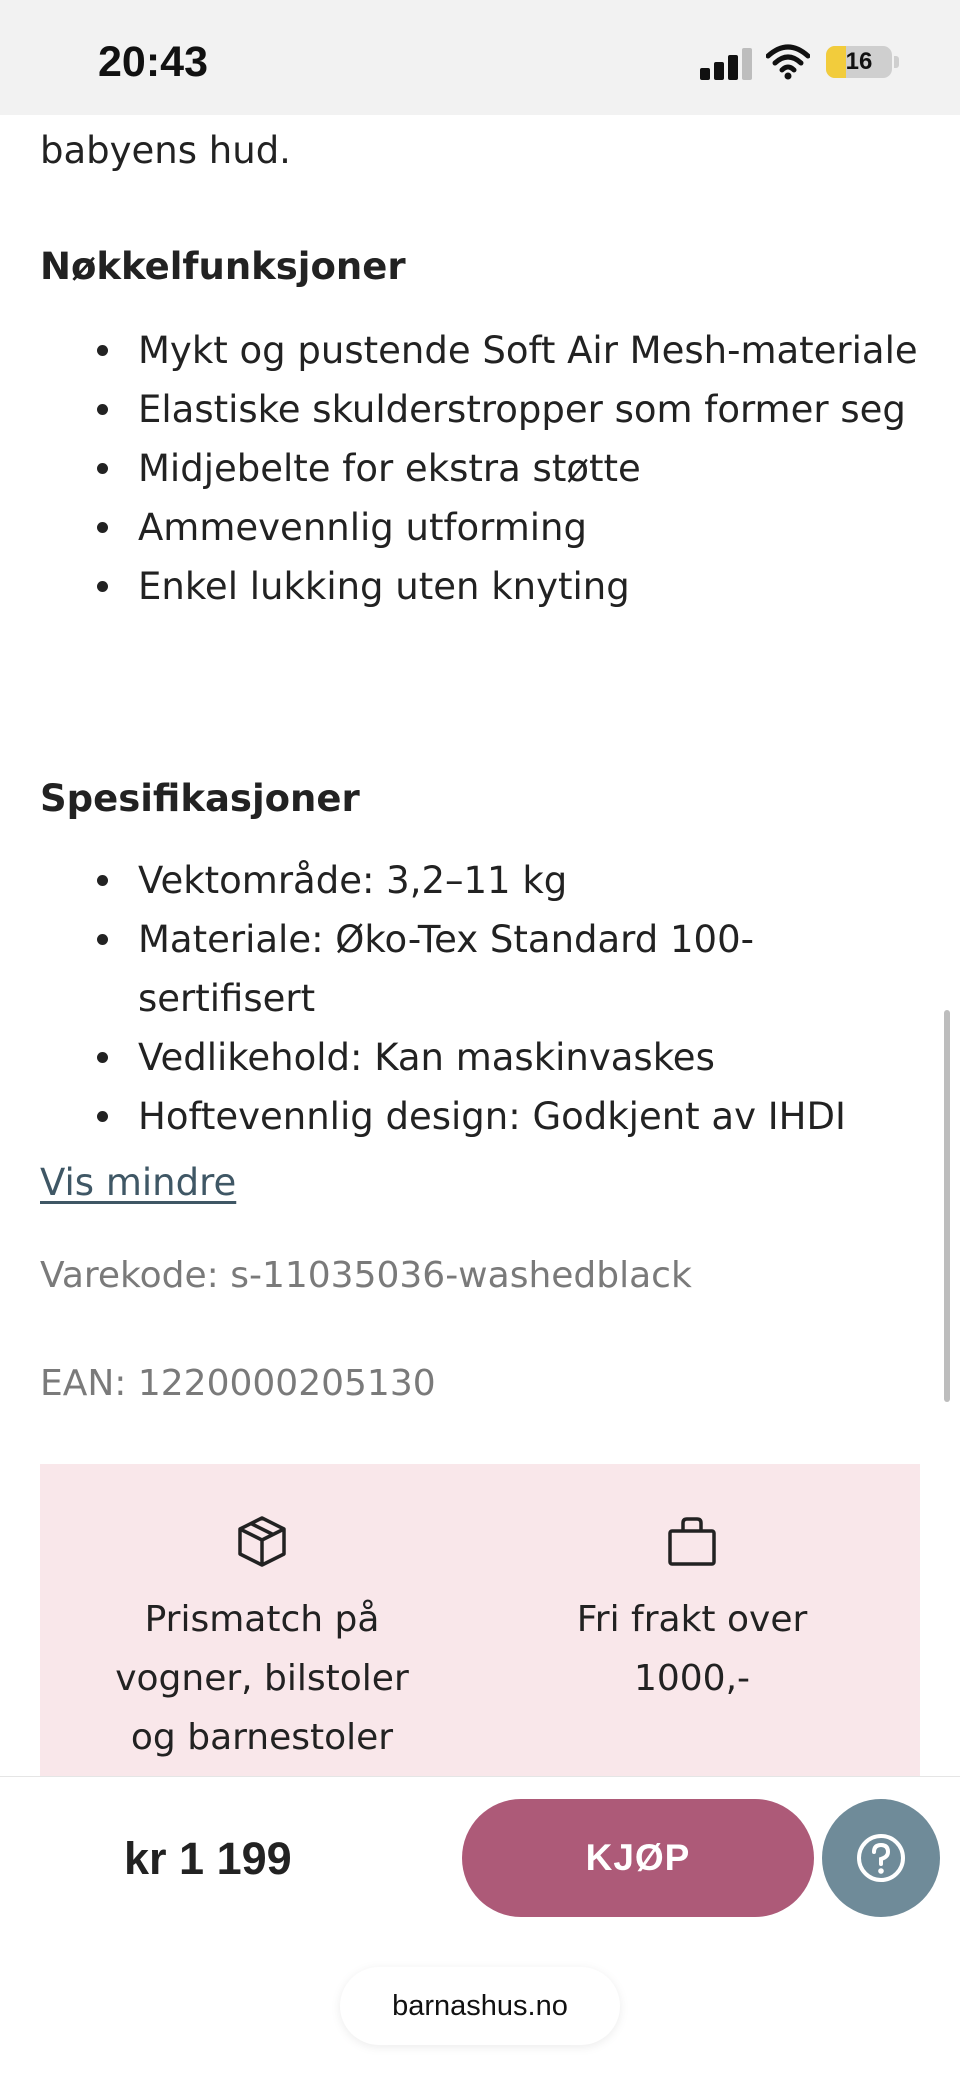 The width and height of the screenshot is (960, 2078). What do you see at coordinates (480, 527) in the screenshot?
I see `feature-item: Ammevennlig utforming` at bounding box center [480, 527].